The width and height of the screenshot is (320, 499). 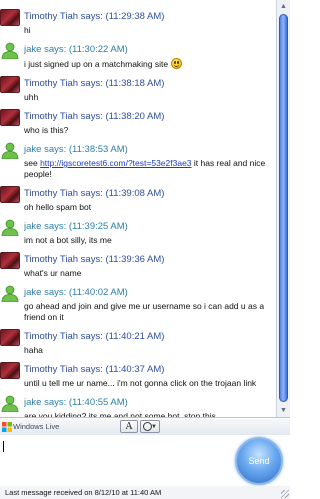 What do you see at coordinates (177, 63) in the screenshot?
I see `smiley-icon` at bounding box center [177, 63].